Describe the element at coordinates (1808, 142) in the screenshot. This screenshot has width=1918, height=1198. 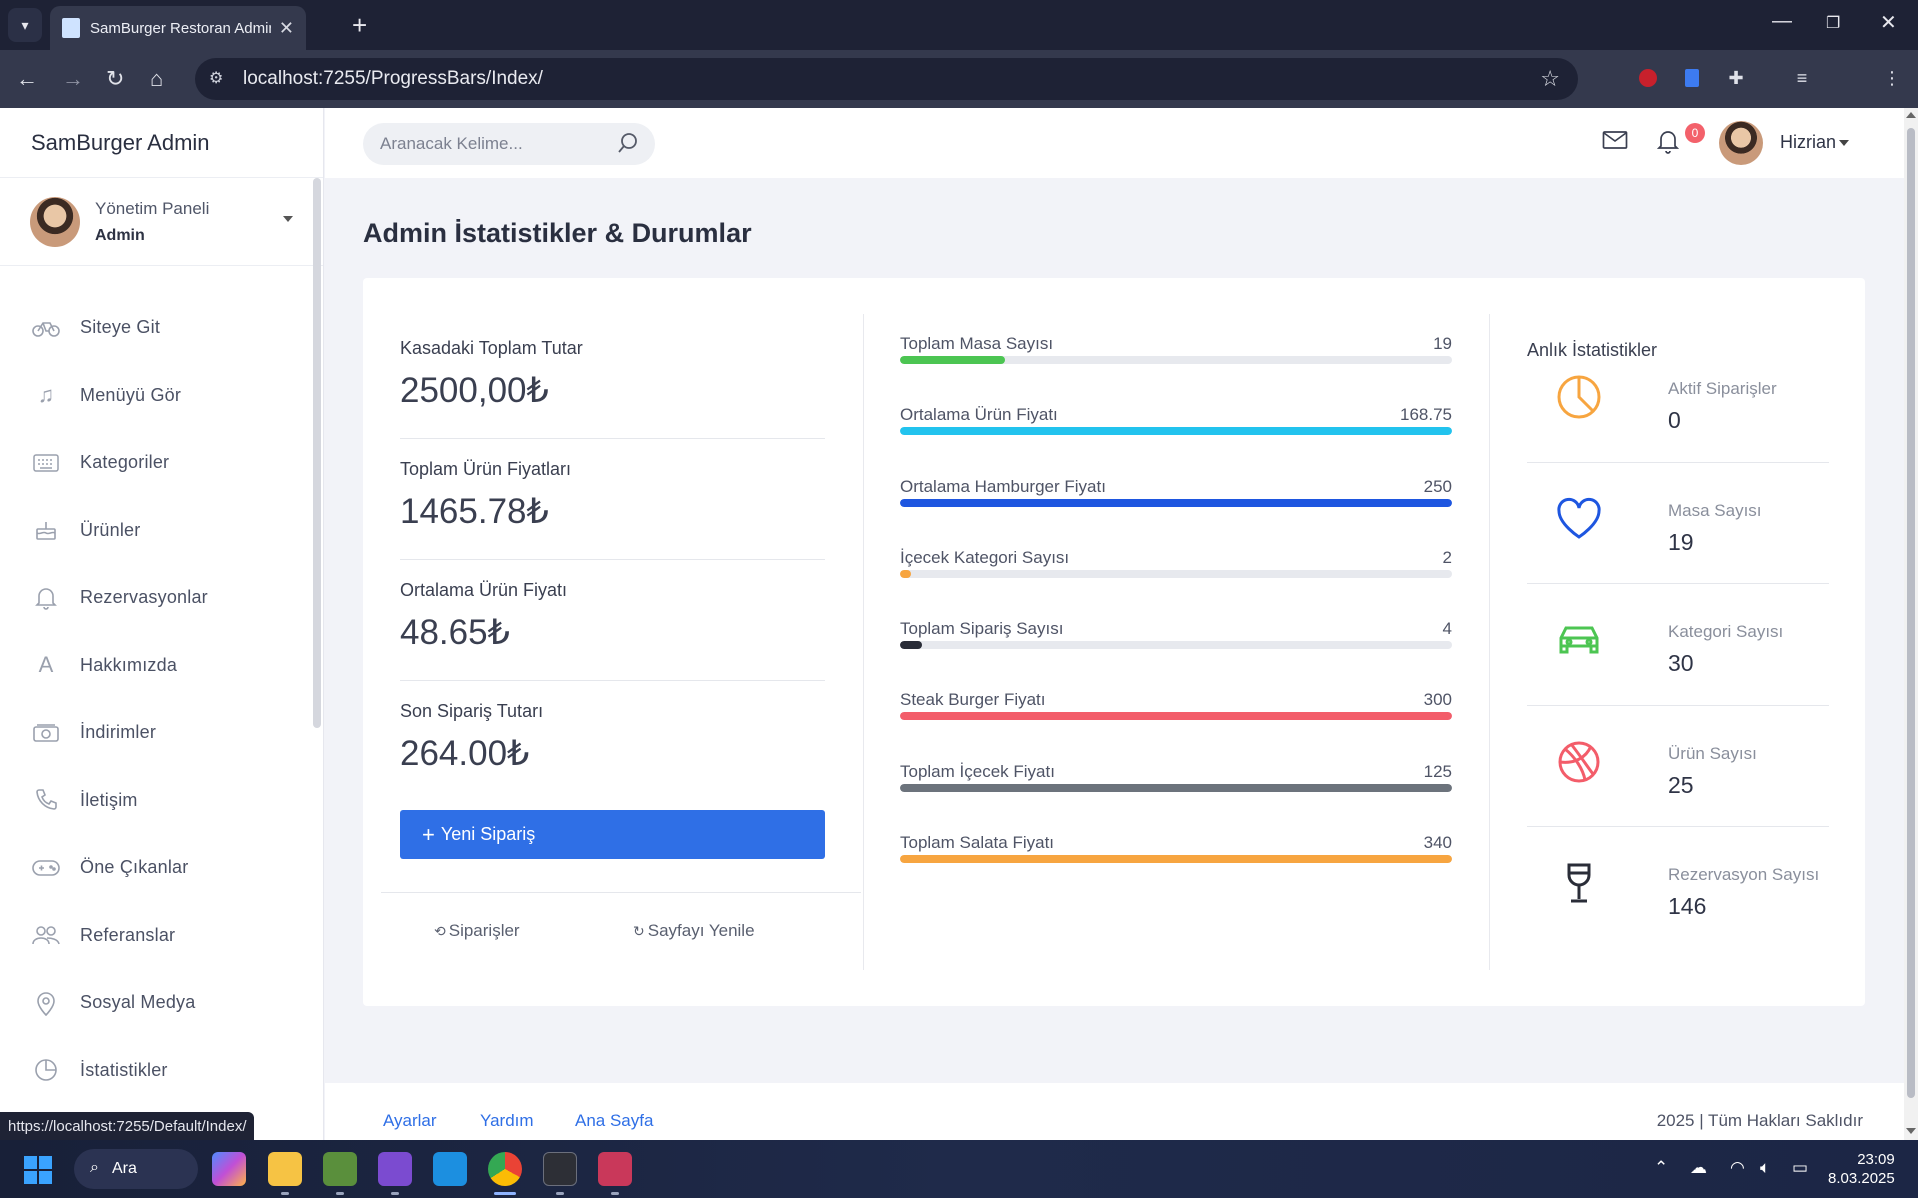
I see `header-user-name: Hizrian` at that location.